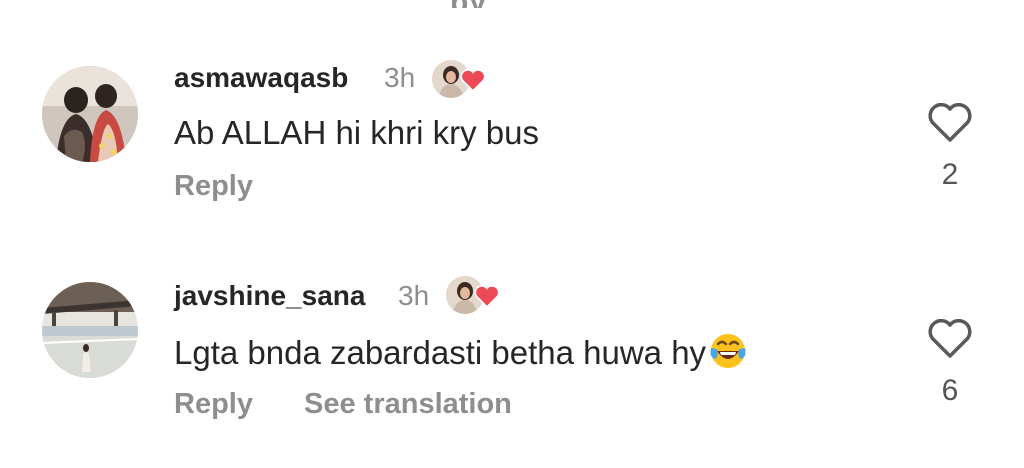 This screenshot has width=1024, height=468. I want to click on comment-text: Lgta bnda zabardasti betha huwa hy, so click(461, 354).